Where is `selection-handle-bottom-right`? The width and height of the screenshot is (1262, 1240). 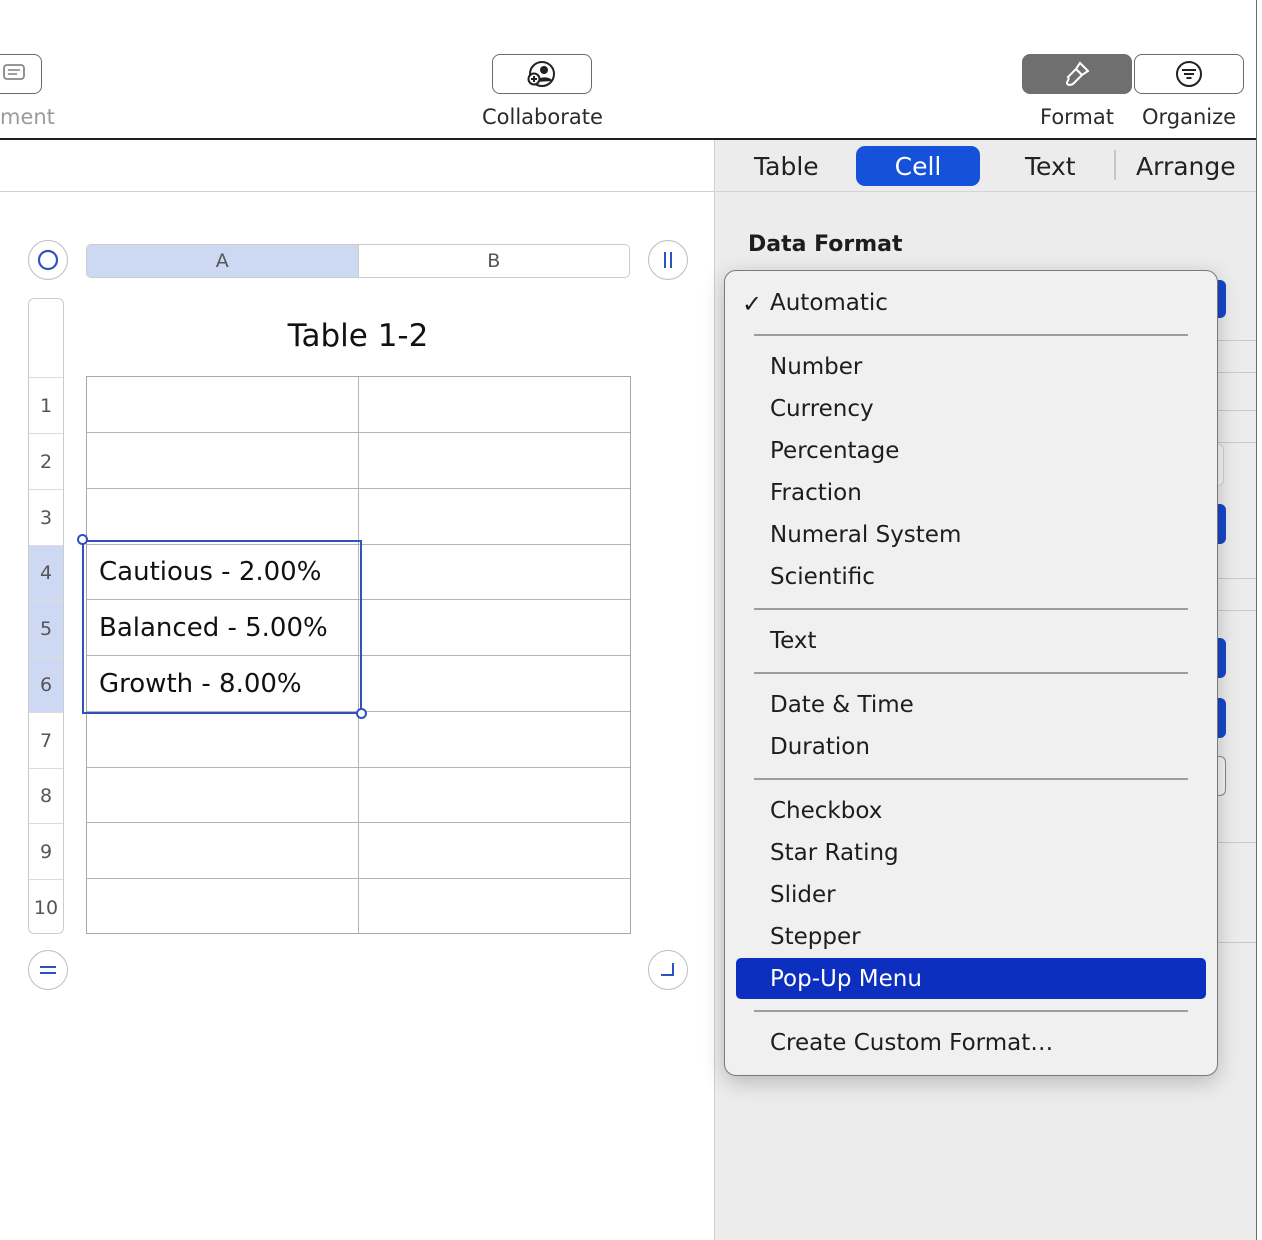
selection-handle-bottom-right is located at coordinates (361, 713).